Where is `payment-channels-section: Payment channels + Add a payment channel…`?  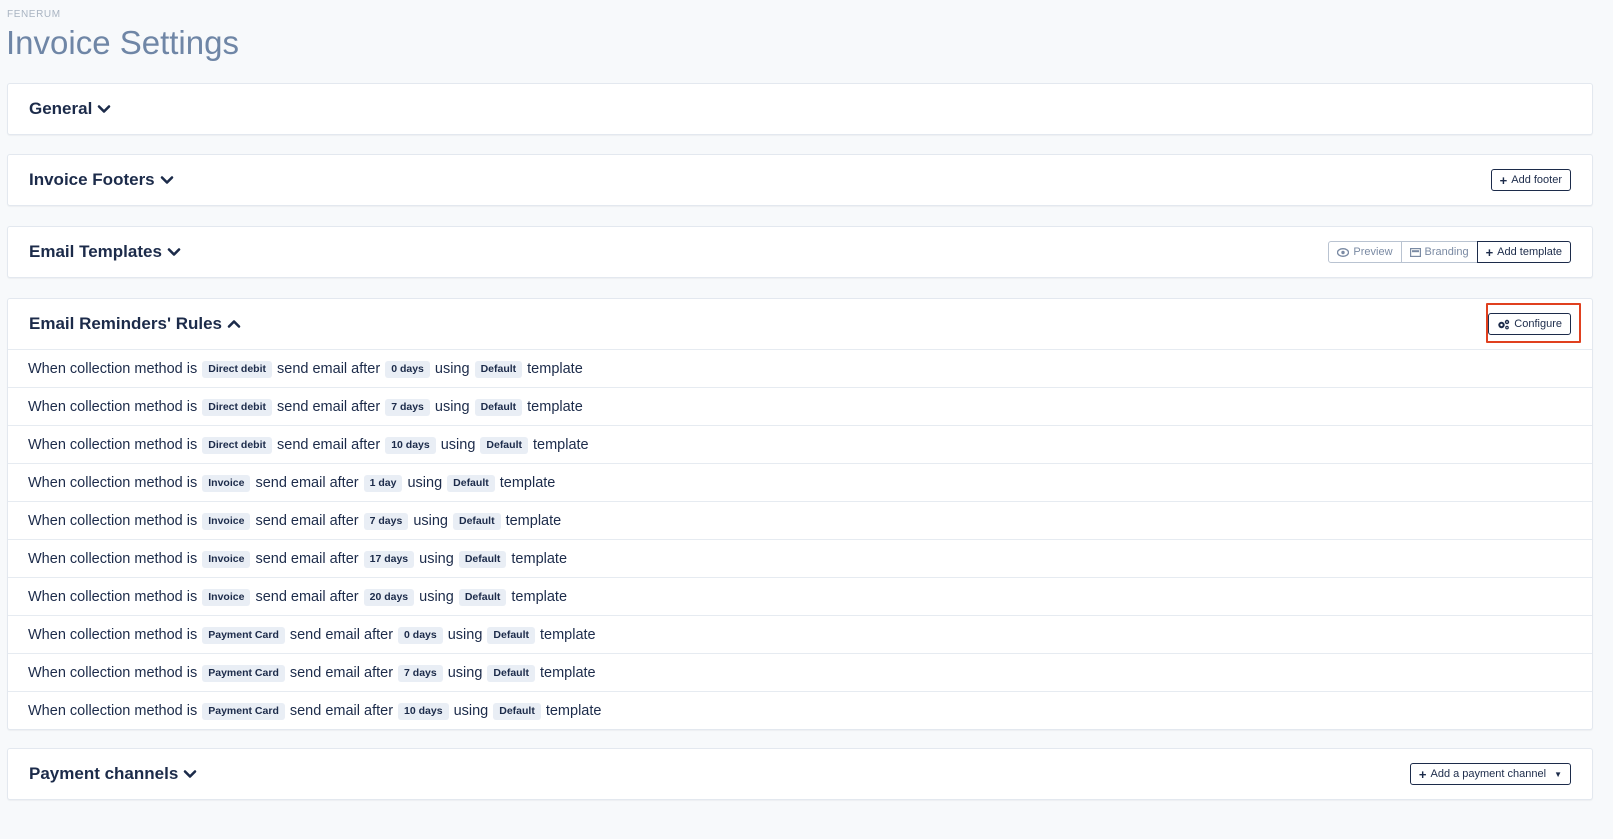
payment-channels-section: Payment channels + Add a payment channel… is located at coordinates (800, 774).